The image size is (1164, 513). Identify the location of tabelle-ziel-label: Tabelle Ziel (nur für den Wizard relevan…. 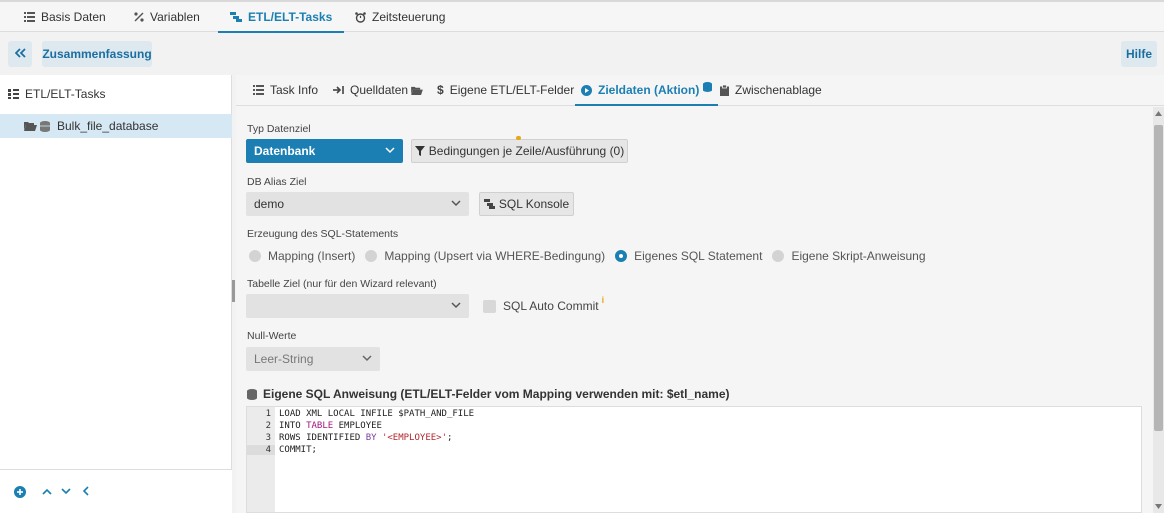
(342, 284).